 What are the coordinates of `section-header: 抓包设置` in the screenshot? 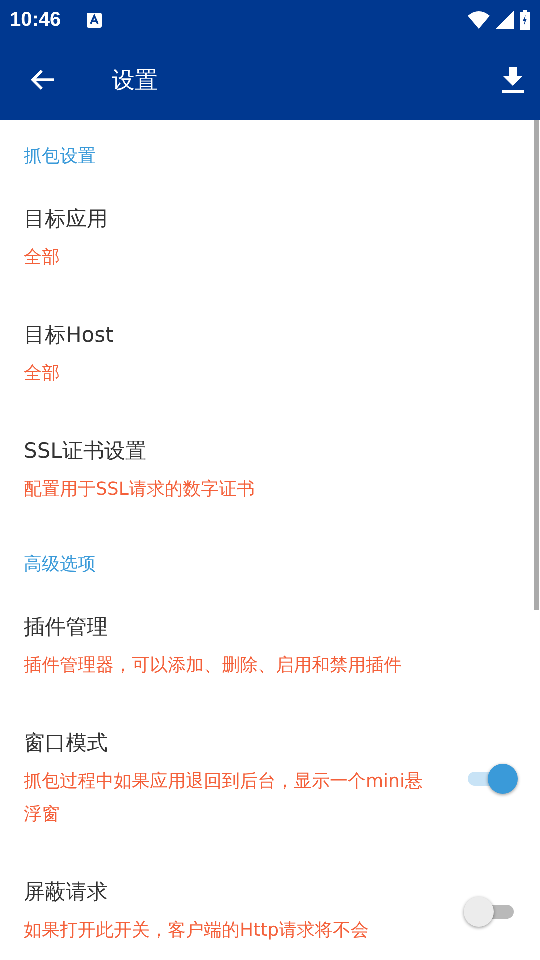 It's located at (60, 157).